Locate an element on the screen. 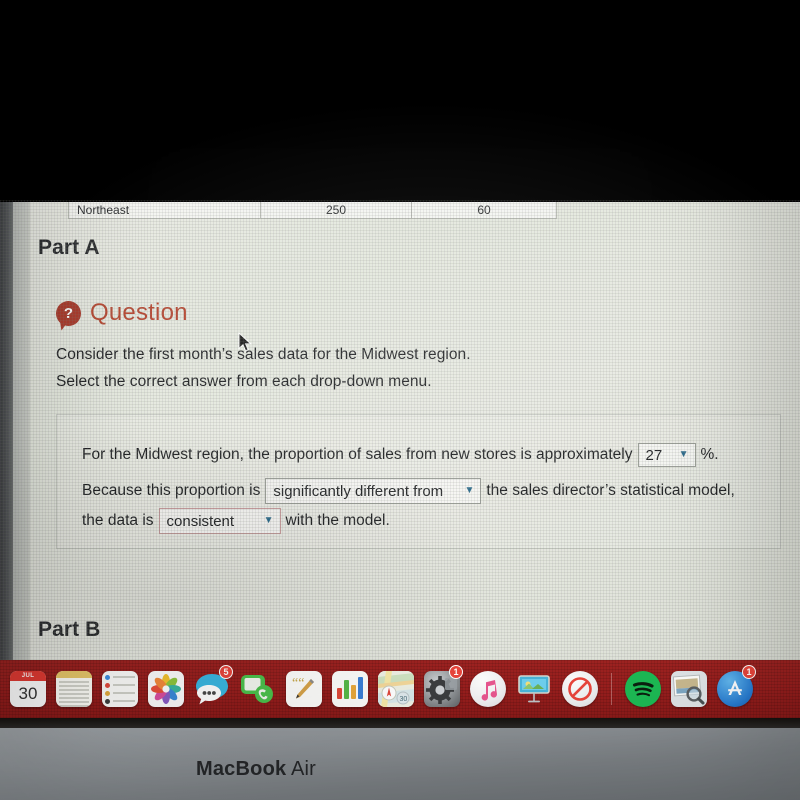  dock-item-notes is located at coordinates (74, 689).